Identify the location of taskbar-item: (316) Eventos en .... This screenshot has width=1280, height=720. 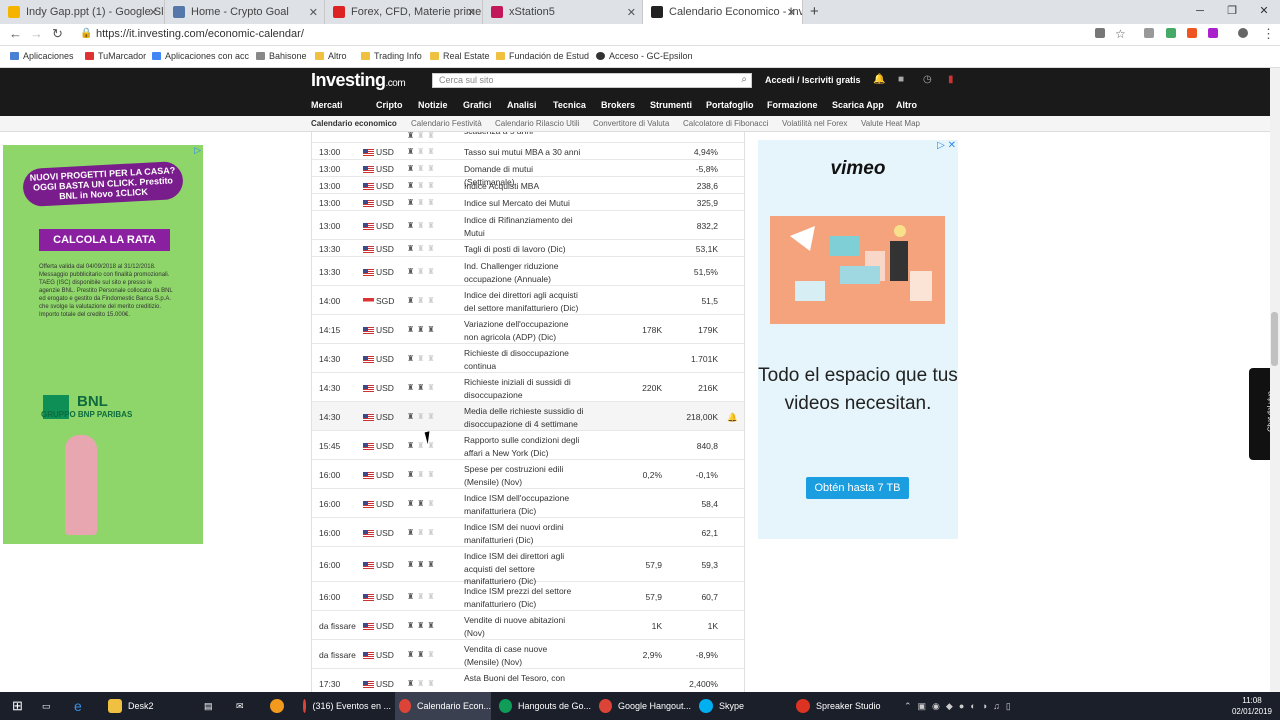
(345, 706).